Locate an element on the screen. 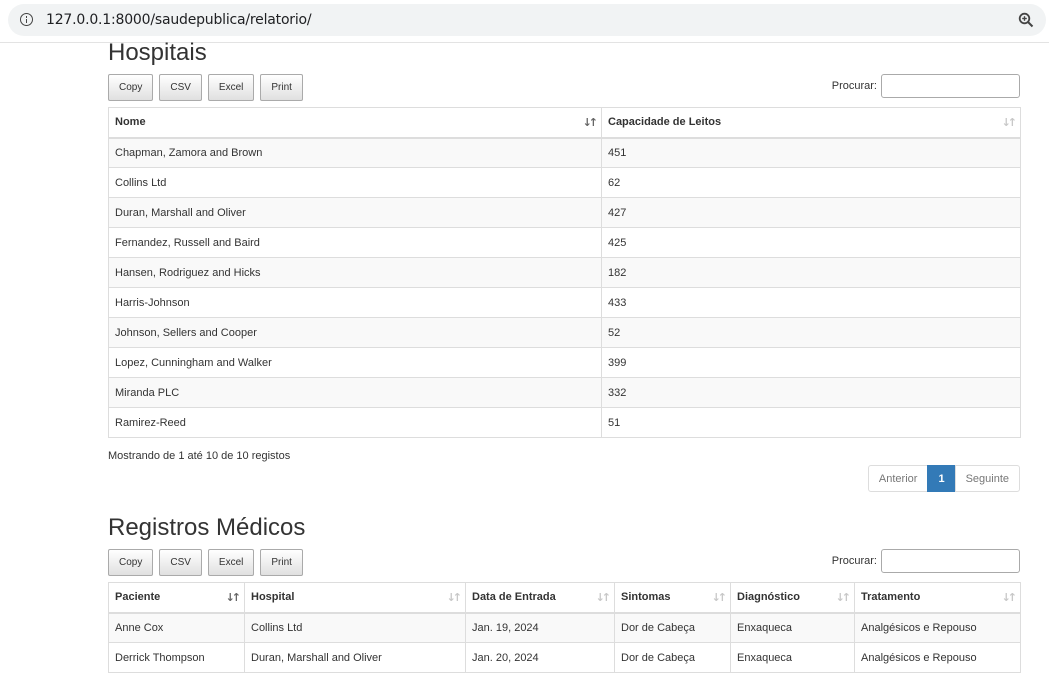 The height and width of the screenshot is (687, 1049). entry-date-cell: Jan. 19, 2024 is located at coordinates (540, 627).